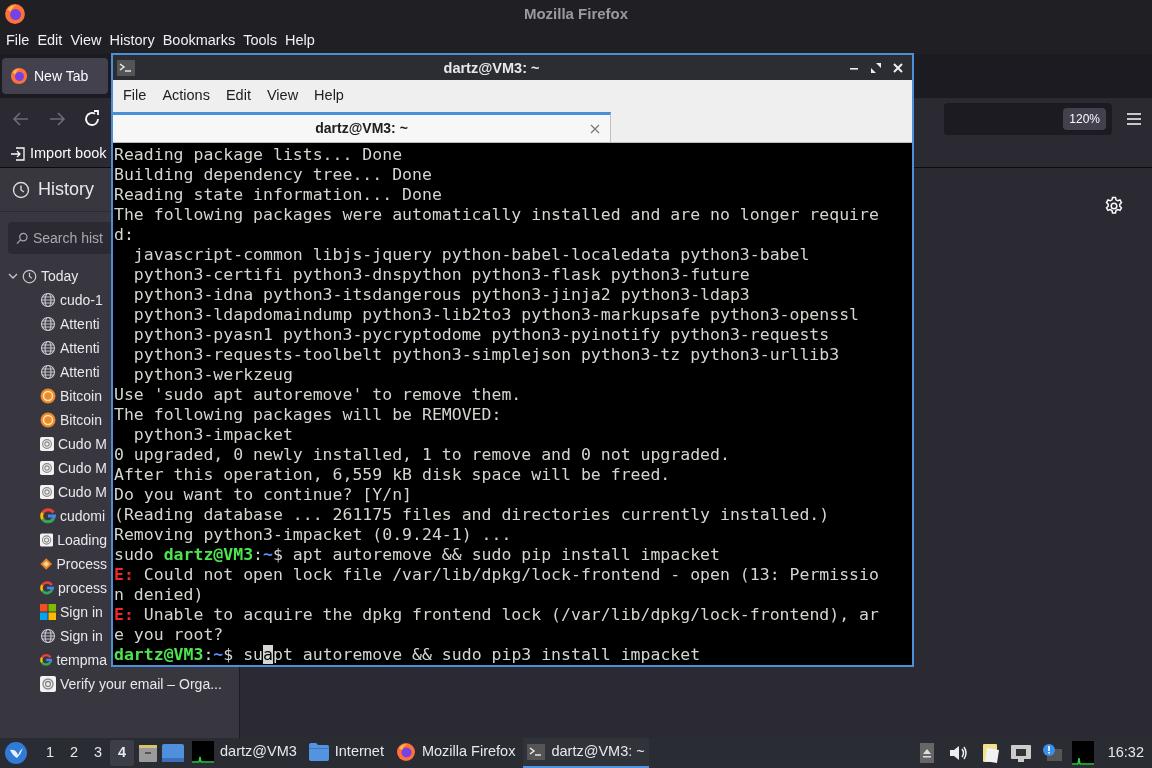 This screenshot has height=768, width=1152. I want to click on network-icon, so click(1020, 753).